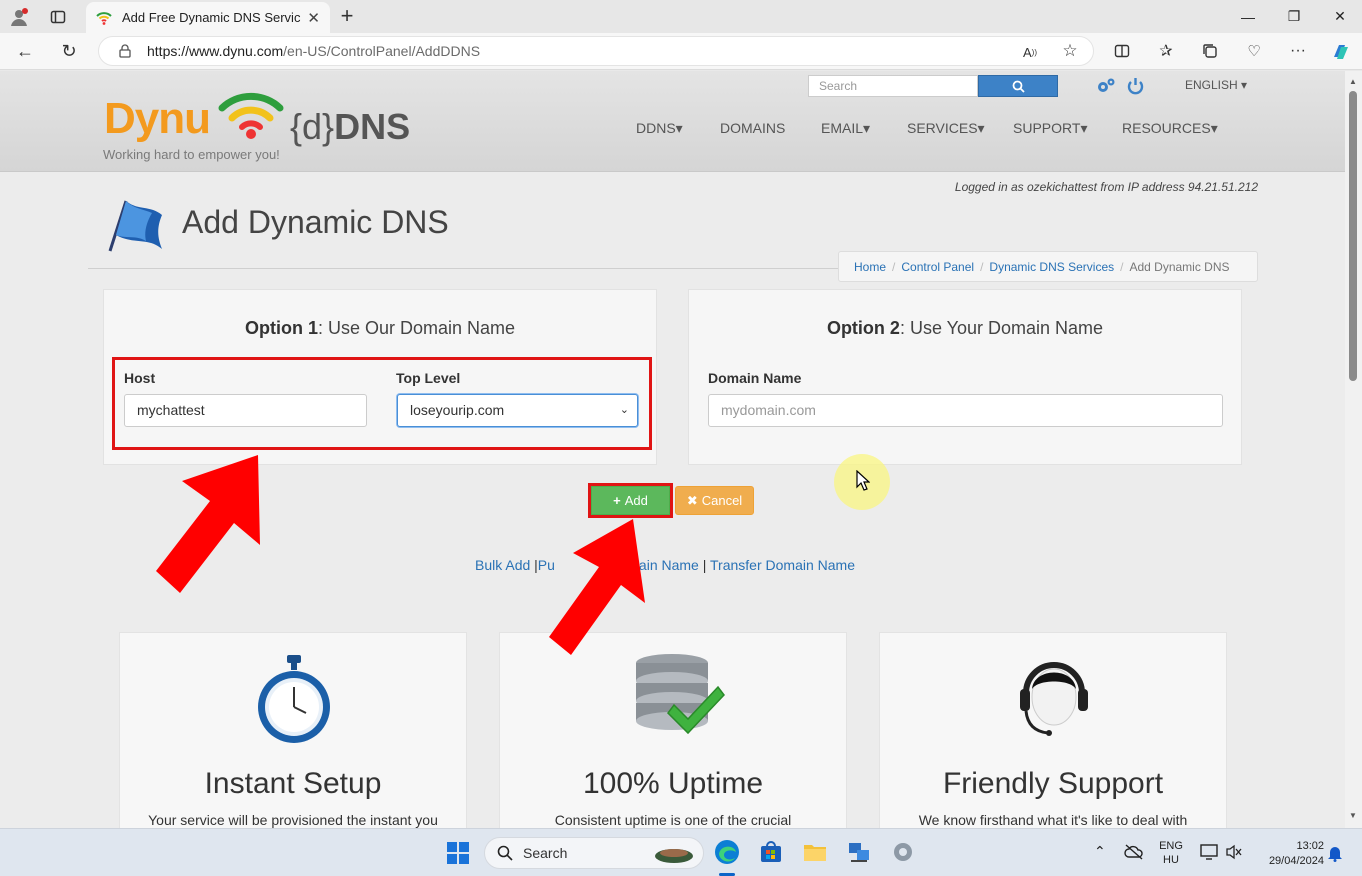  What do you see at coordinates (502, 565) in the screenshot?
I see `bulk-add-link: Bulk Add` at bounding box center [502, 565].